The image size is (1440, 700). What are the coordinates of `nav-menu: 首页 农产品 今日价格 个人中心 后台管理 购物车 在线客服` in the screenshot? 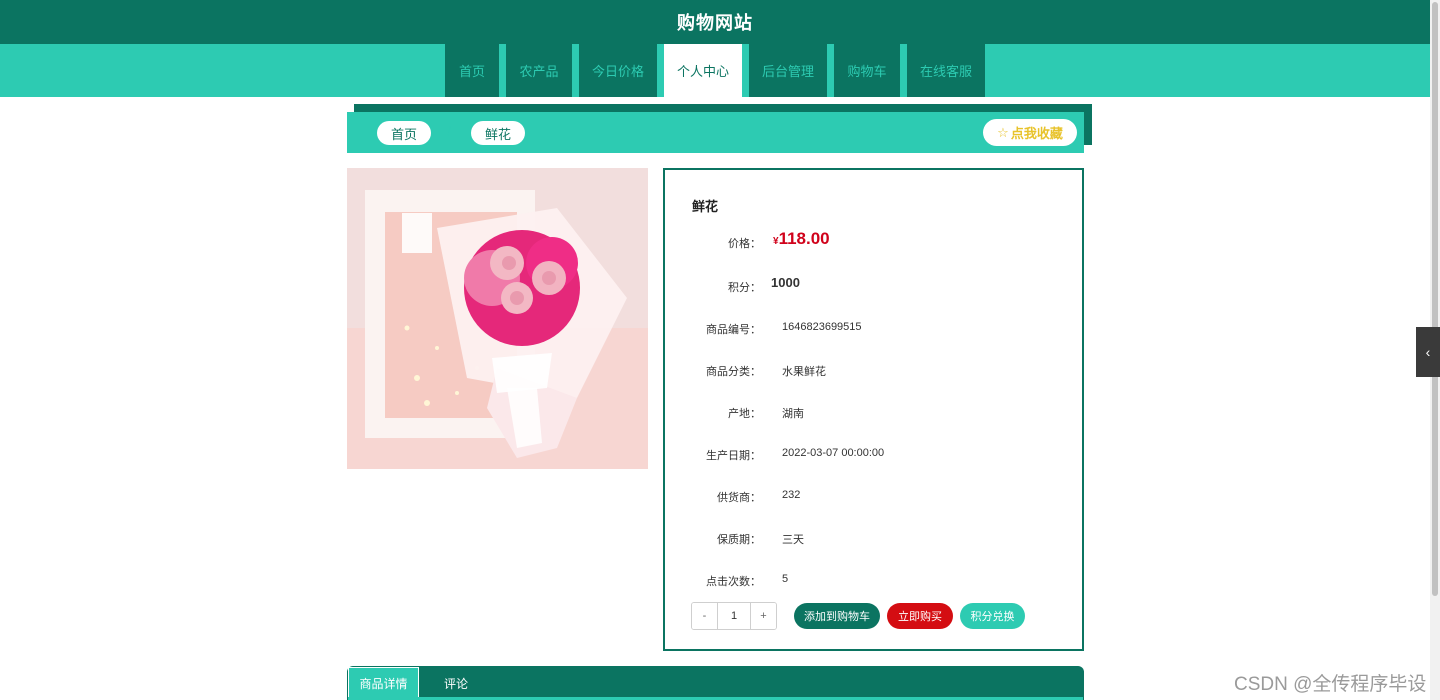 It's located at (718, 70).